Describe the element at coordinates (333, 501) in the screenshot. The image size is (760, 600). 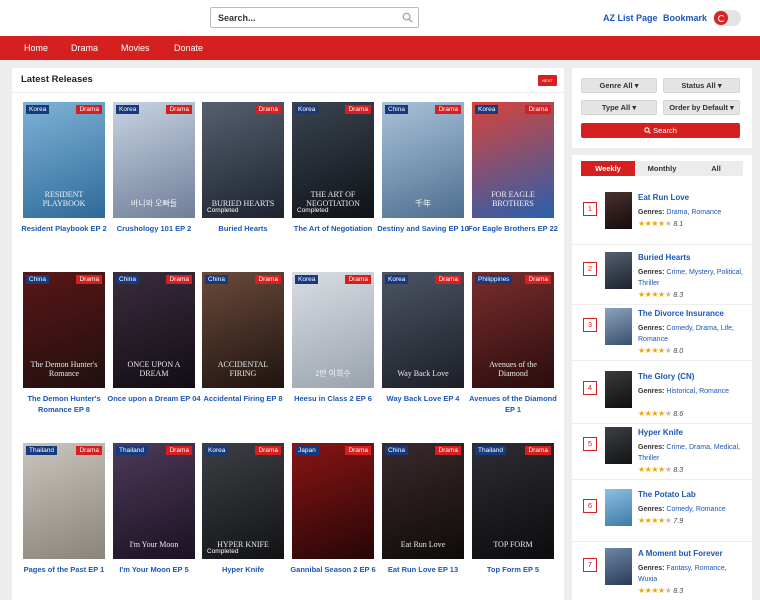
I see `poster-image: Japan Drama` at that location.